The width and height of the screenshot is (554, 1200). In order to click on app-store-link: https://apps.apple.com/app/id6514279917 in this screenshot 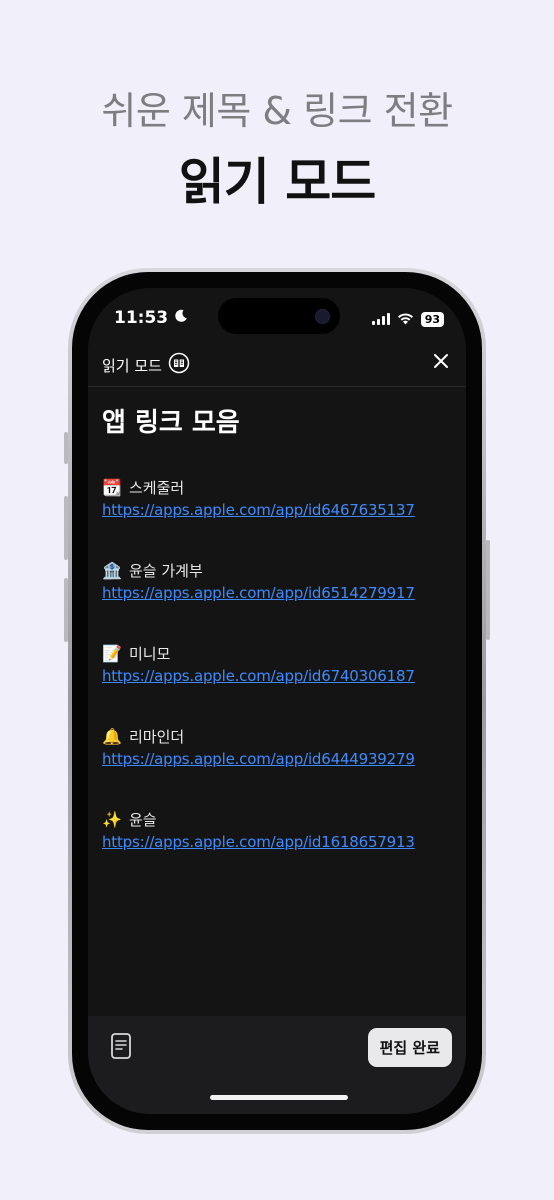, I will do `click(282, 593)`.